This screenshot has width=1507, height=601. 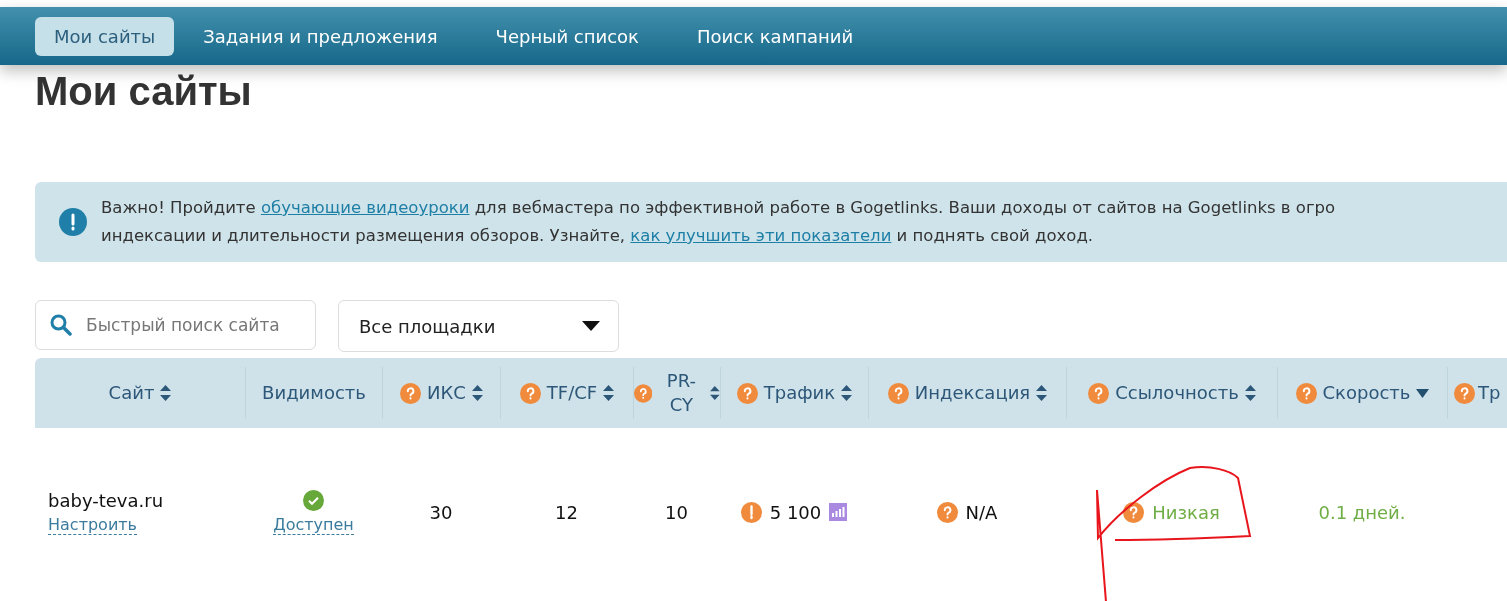 I want to click on table-cell: 0.1 дней., so click(x=1362, y=512).